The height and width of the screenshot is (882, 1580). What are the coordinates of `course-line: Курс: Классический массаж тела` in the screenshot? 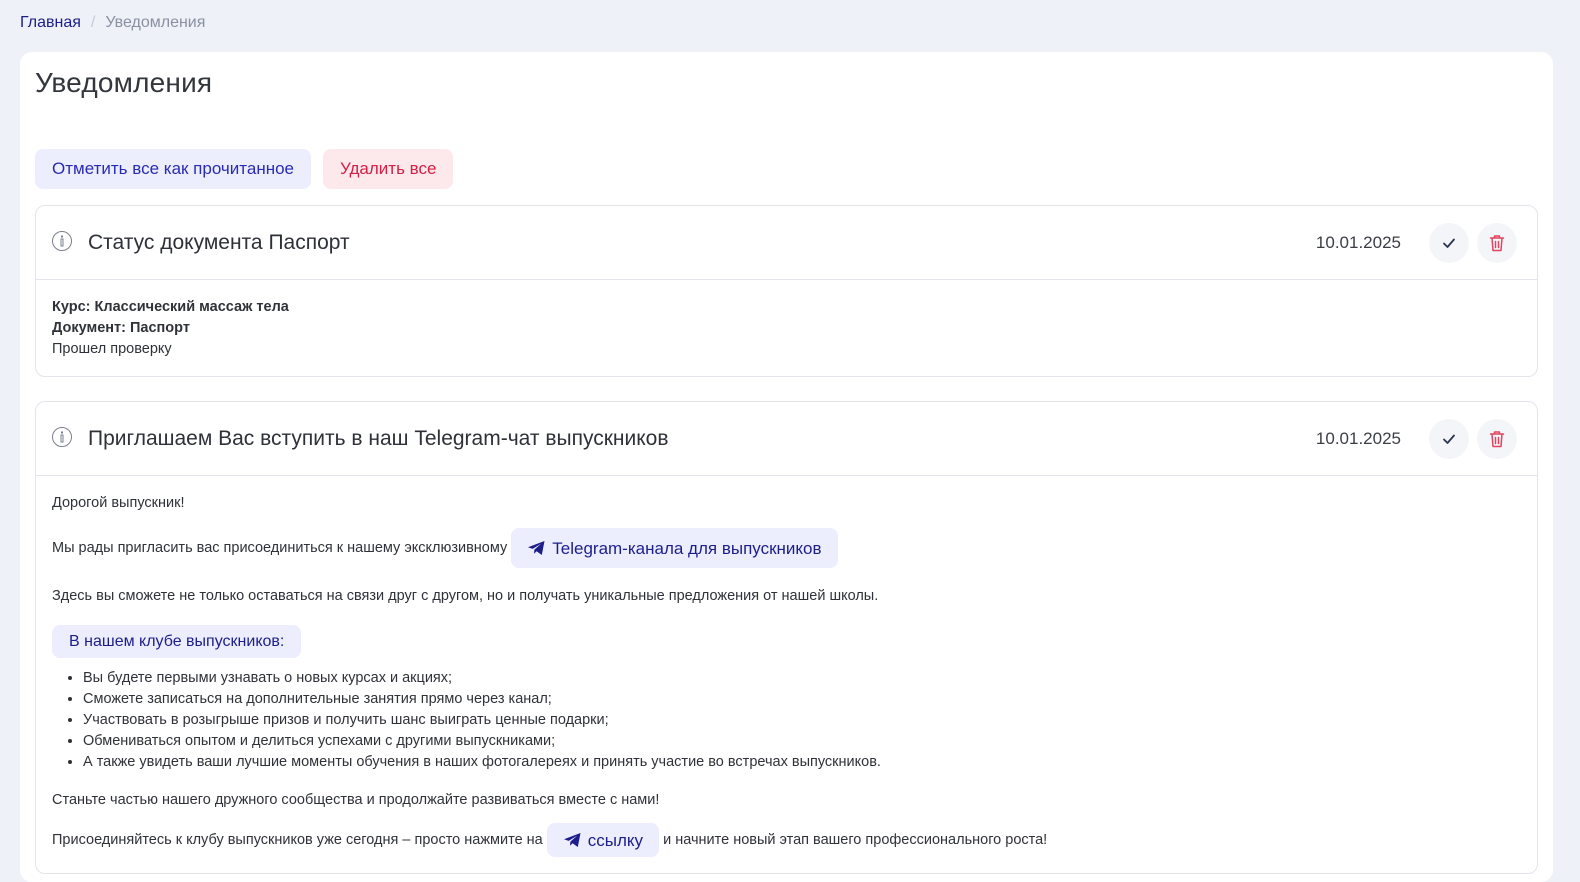 It's located at (170, 307).